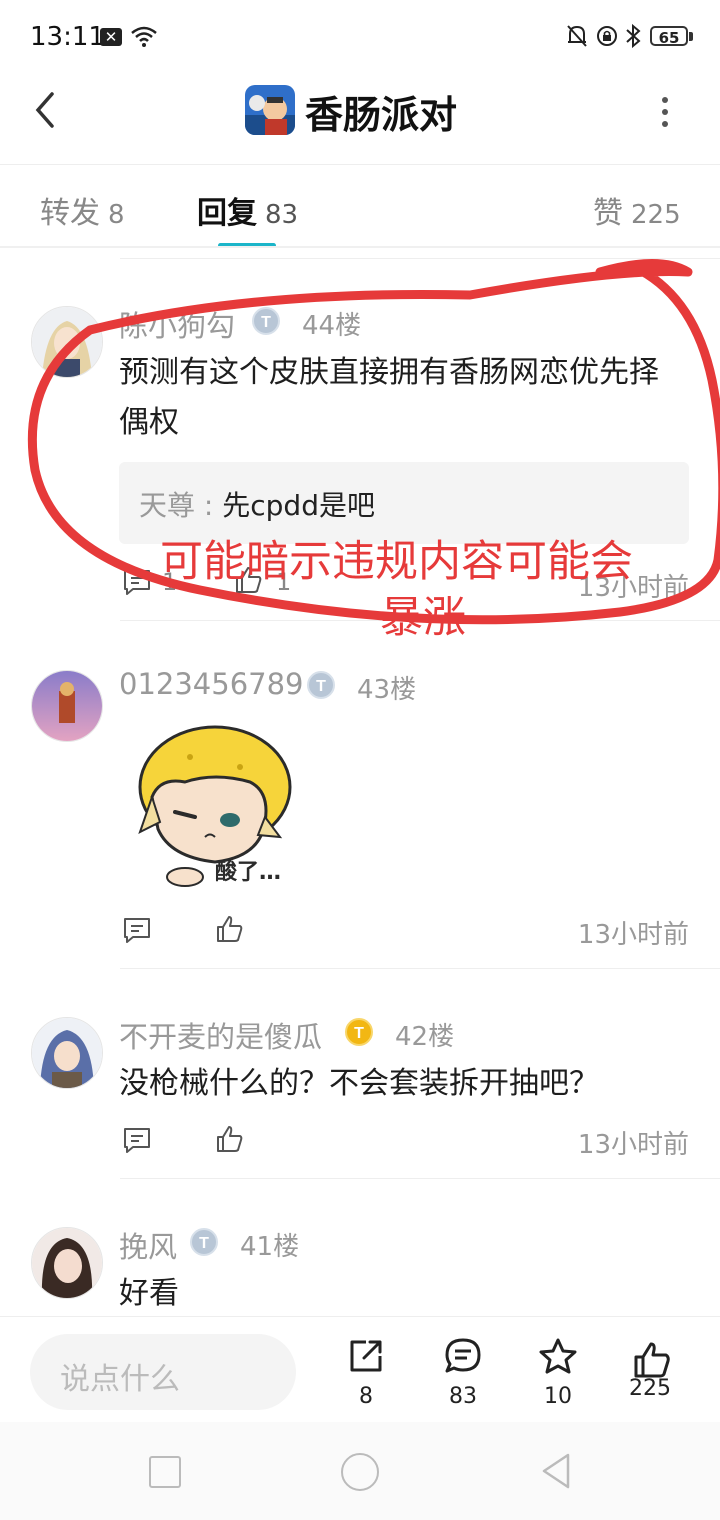  Describe the element at coordinates (220, 1035) in the screenshot. I see `comment-username: 不开麦的是傻瓜` at that location.